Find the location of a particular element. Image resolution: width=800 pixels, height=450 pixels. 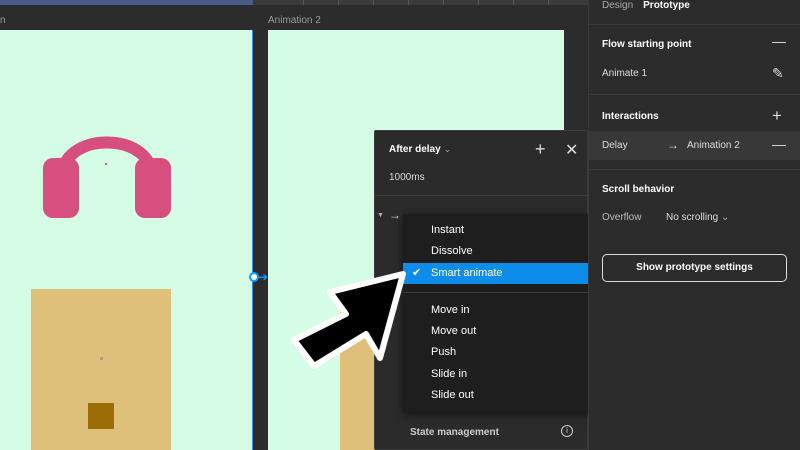

menu-item-label: Slide in is located at coordinates (449, 374).